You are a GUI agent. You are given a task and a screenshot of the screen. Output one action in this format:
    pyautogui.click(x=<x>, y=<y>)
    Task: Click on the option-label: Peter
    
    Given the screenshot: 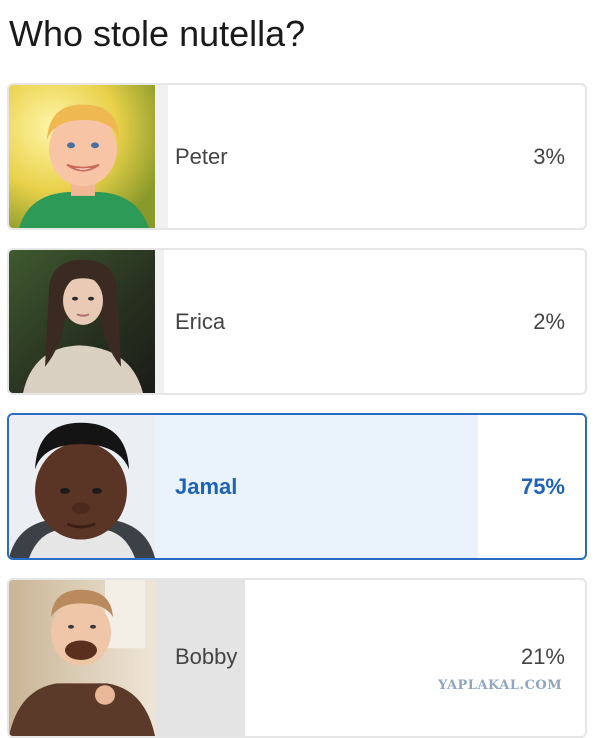 What is the action you would take?
    pyautogui.click(x=201, y=156)
    